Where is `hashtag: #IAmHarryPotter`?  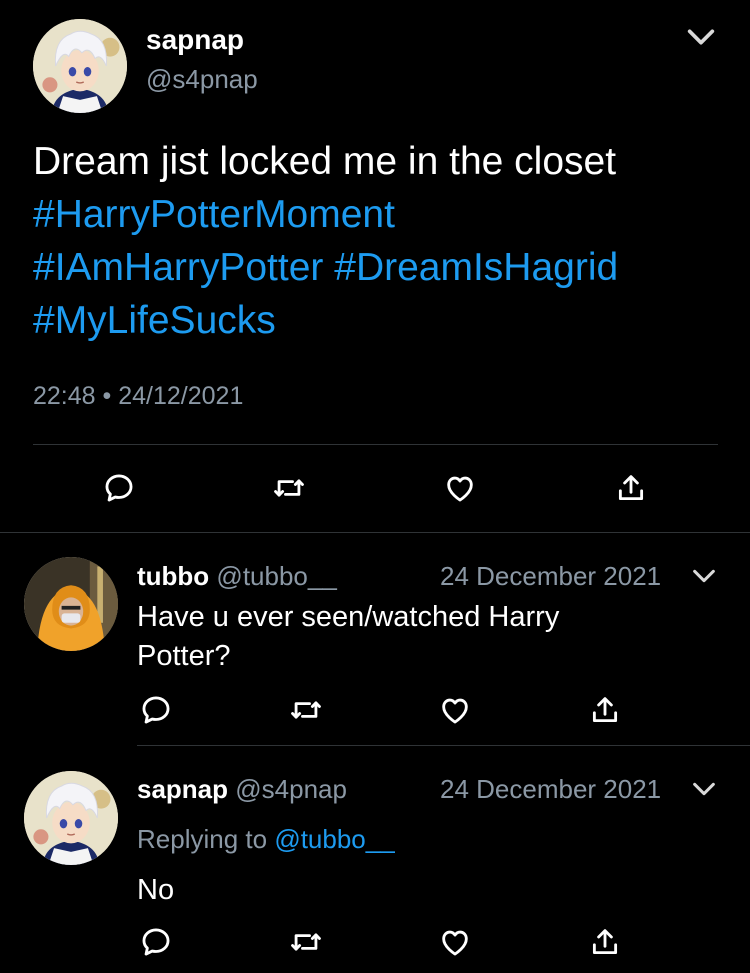 hashtag: #IAmHarryPotter is located at coordinates (178, 267).